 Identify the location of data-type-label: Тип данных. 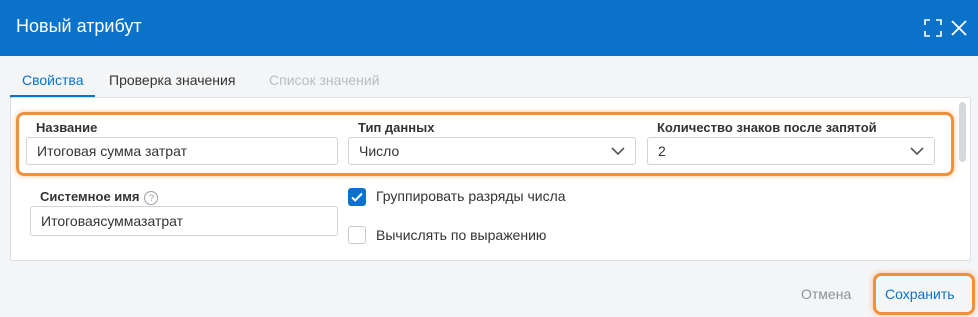
(396, 127).